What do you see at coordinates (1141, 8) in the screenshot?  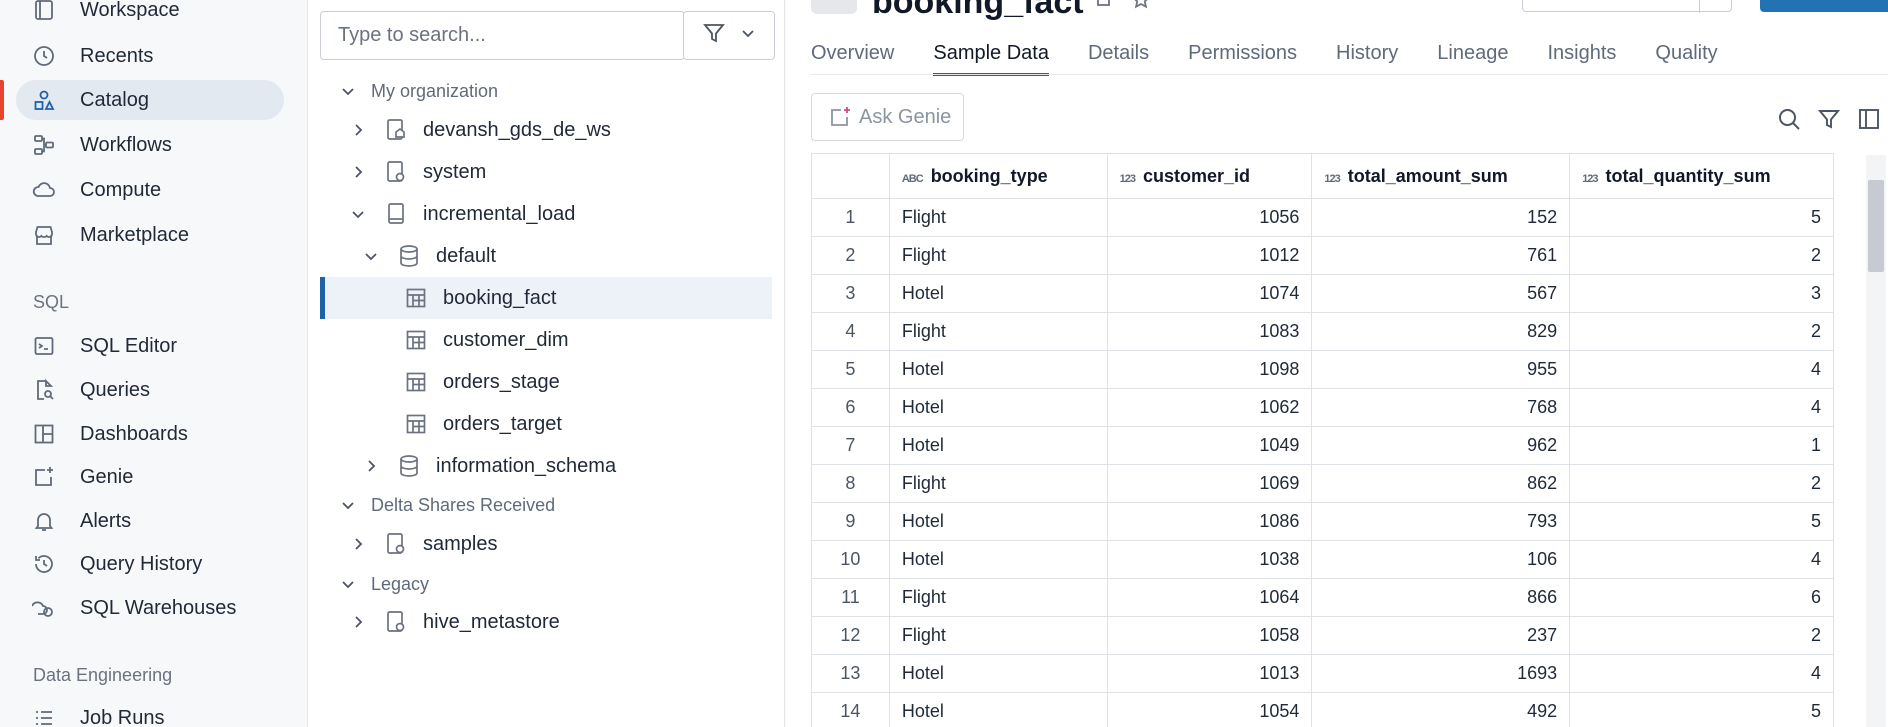 I see `star-icon` at bounding box center [1141, 8].